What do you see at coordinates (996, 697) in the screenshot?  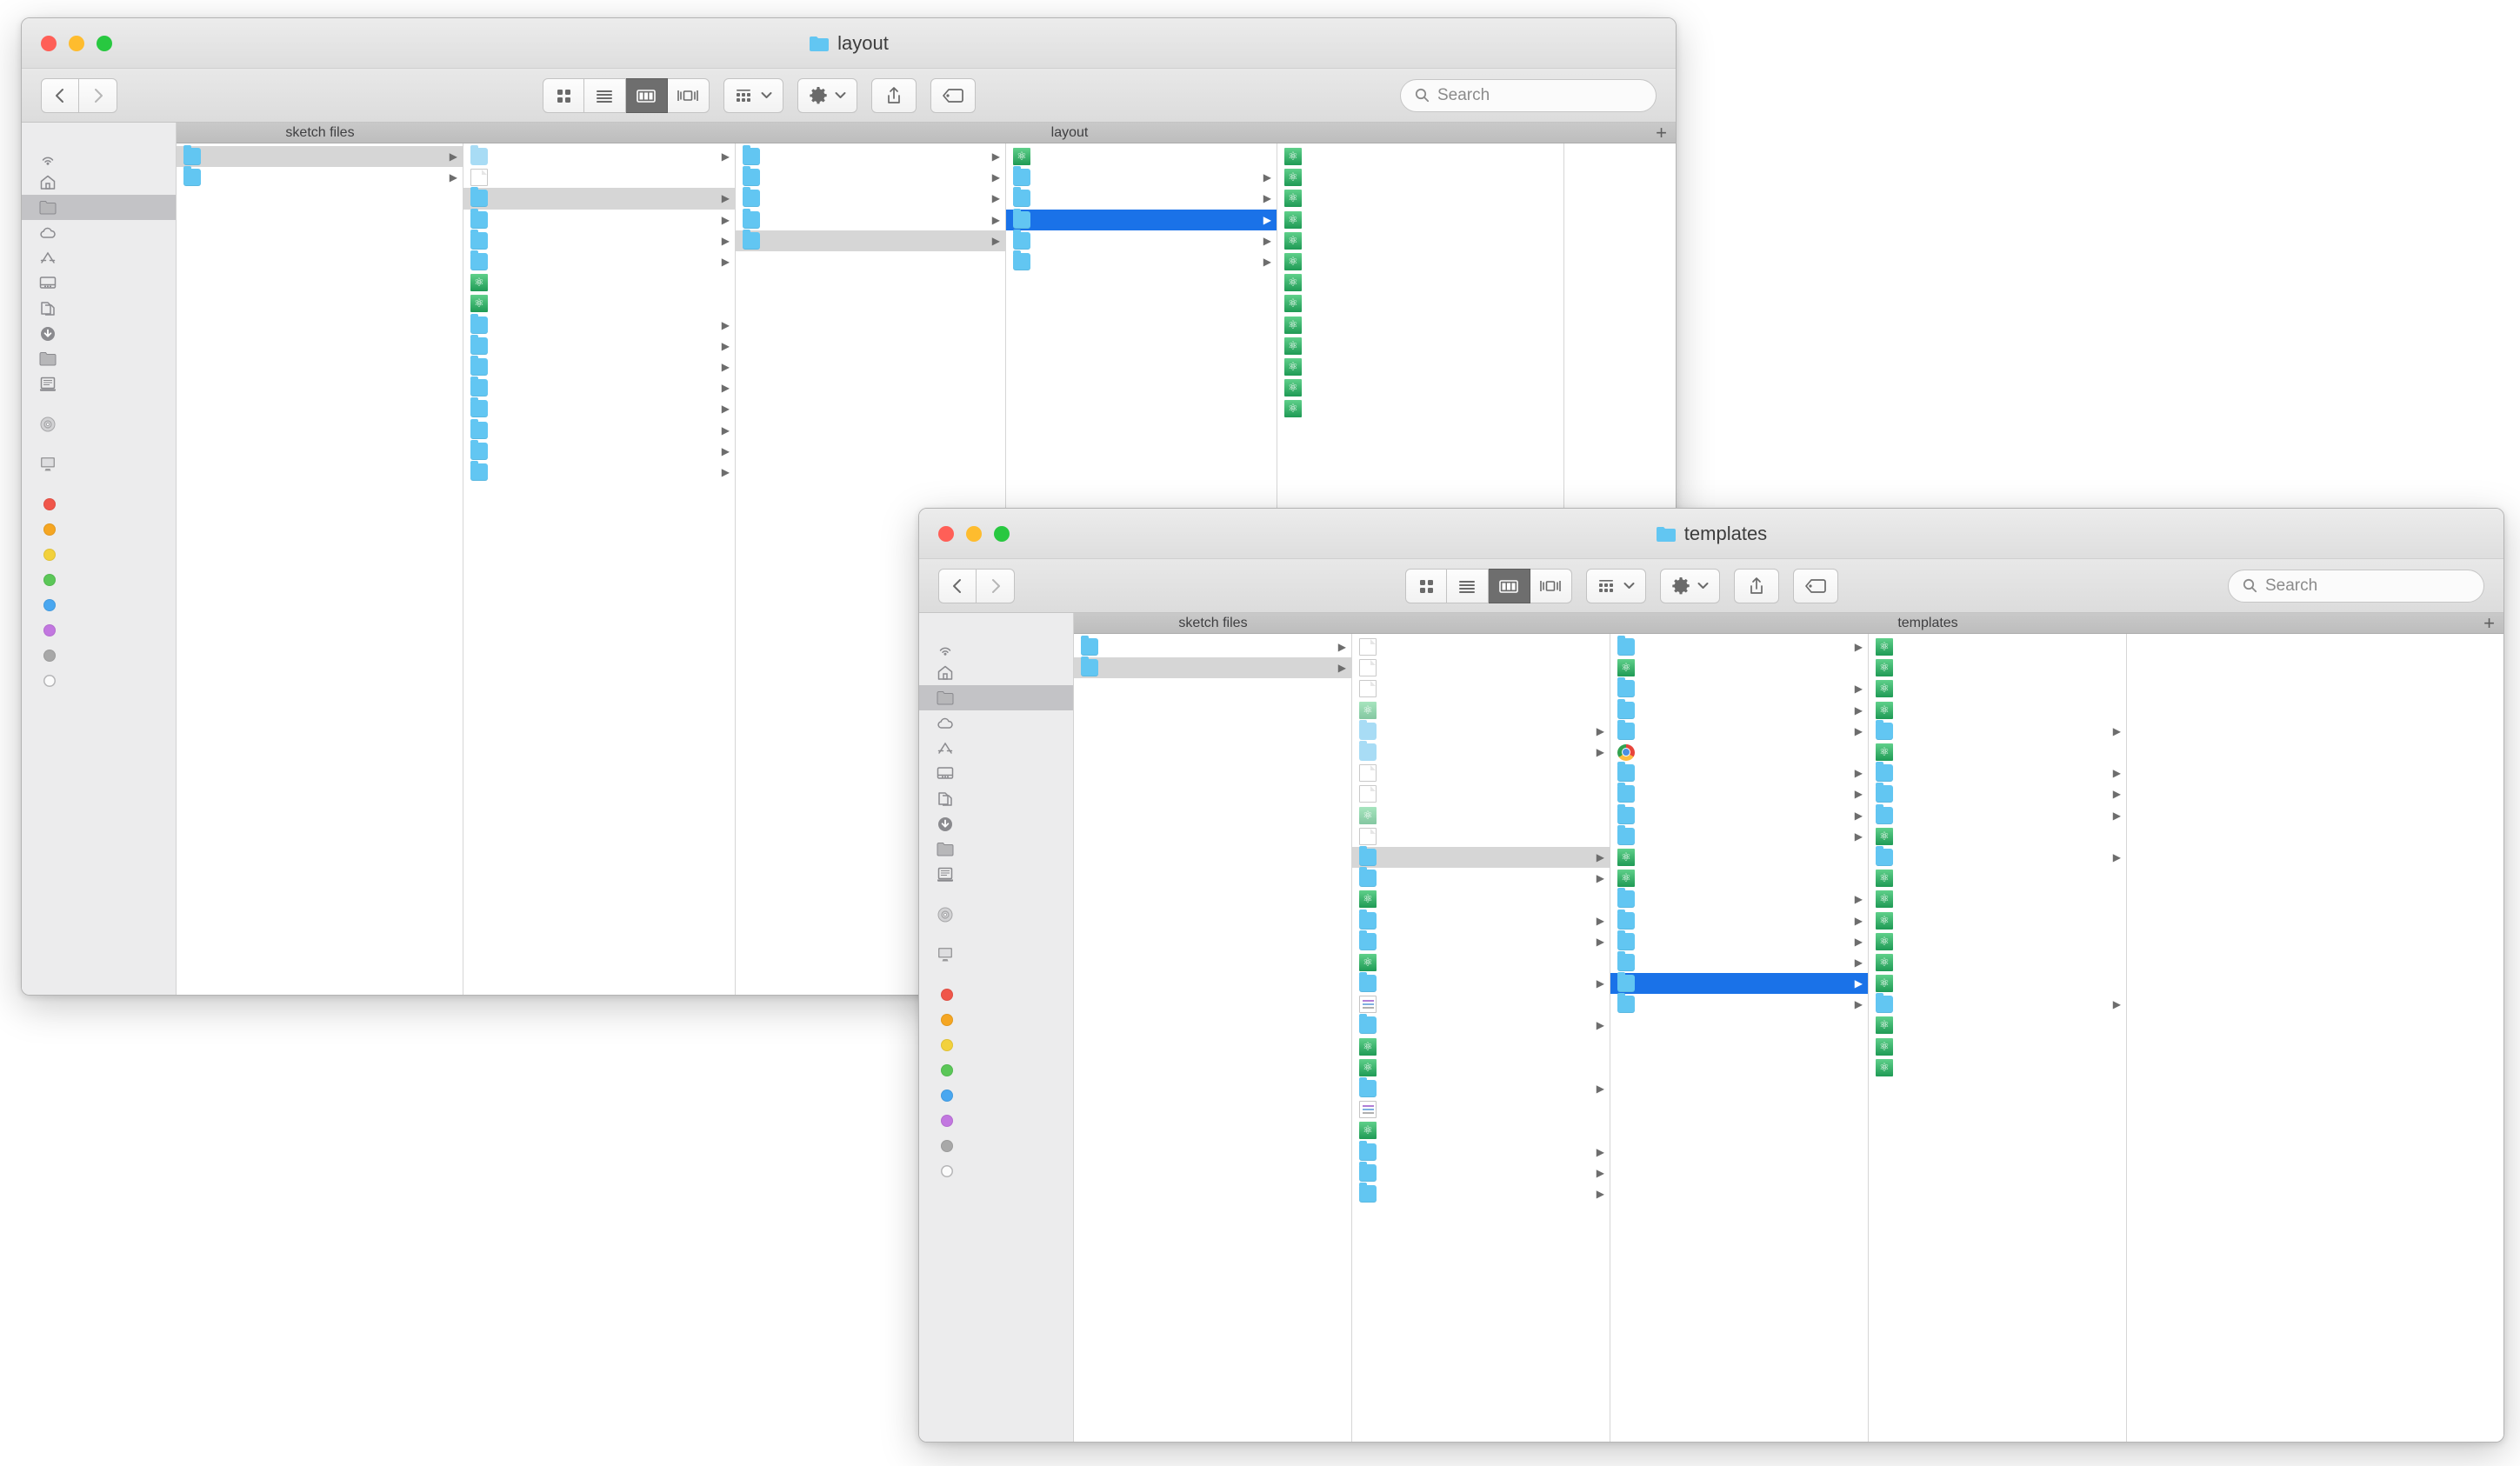 I see `sidebar-item-workspace` at bounding box center [996, 697].